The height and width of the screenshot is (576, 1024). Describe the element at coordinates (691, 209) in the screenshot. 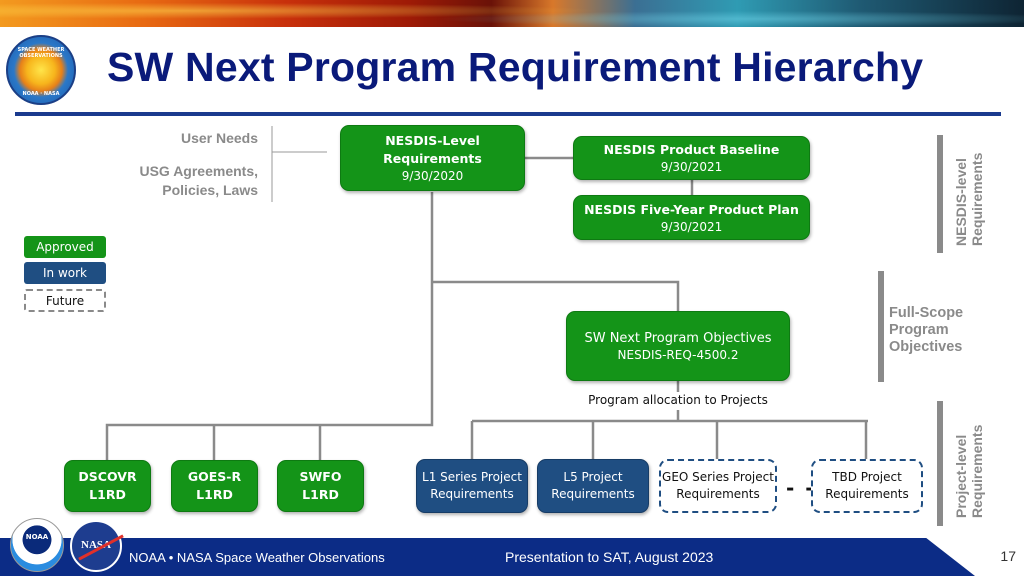

I see `node-title: NESDIS Five-Year Product Plan` at that location.